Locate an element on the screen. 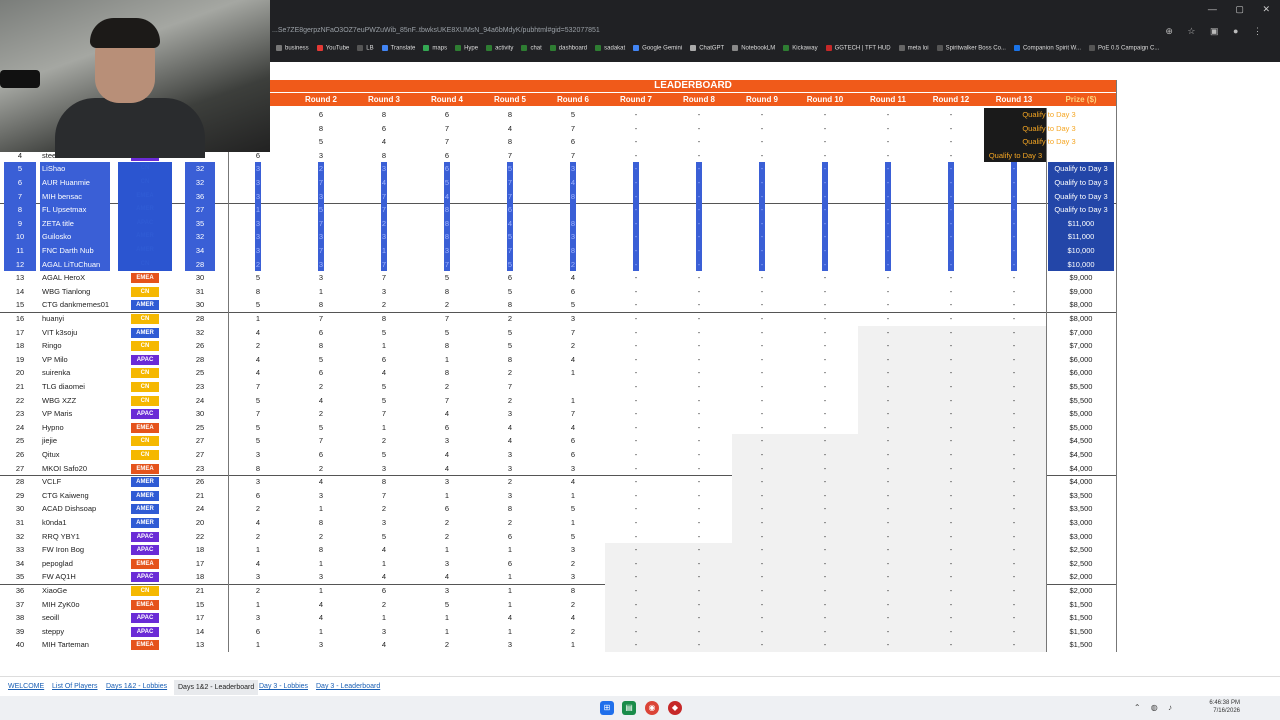 The height and width of the screenshot is (720, 1280). table-row: 13 AGAL HeroX EMEA 30 5 3 7 5 6 4- - - - - - - $9,000 is located at coordinates (558, 278).